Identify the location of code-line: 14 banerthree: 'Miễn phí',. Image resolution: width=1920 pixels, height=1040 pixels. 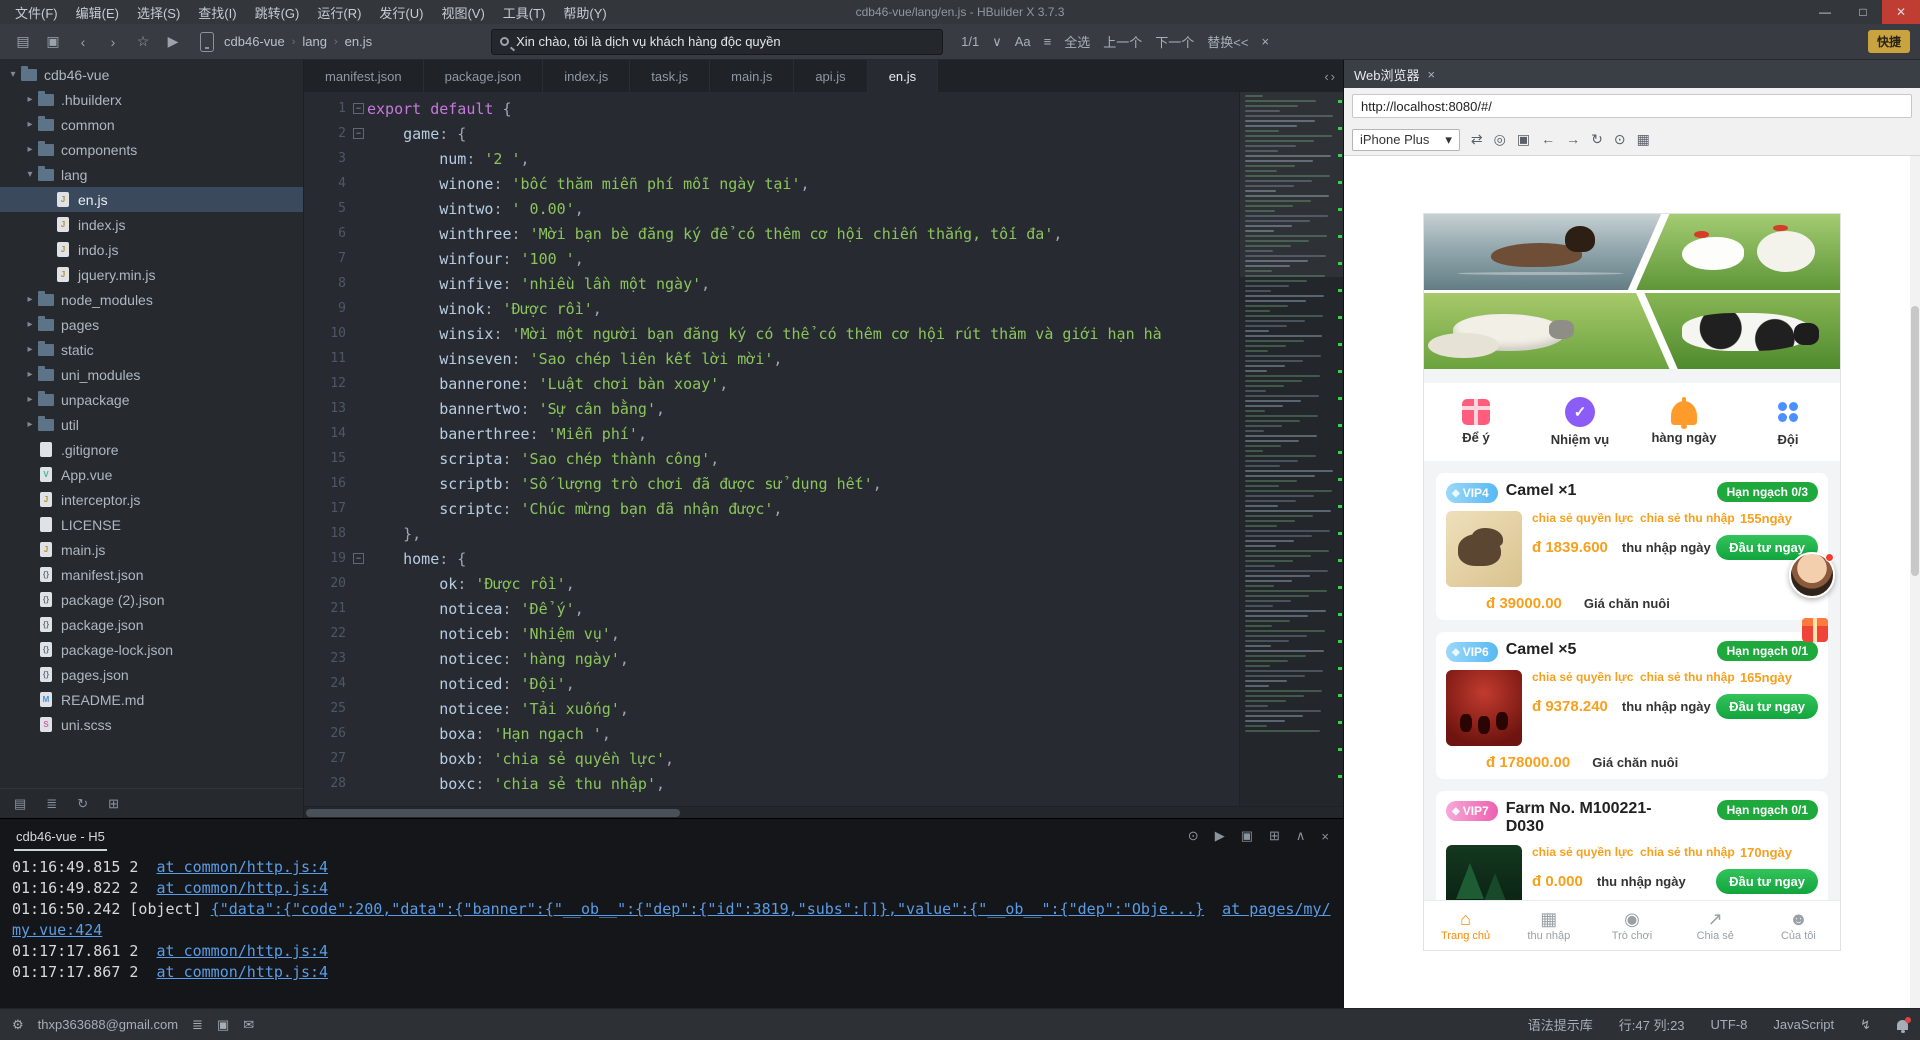
(771, 433).